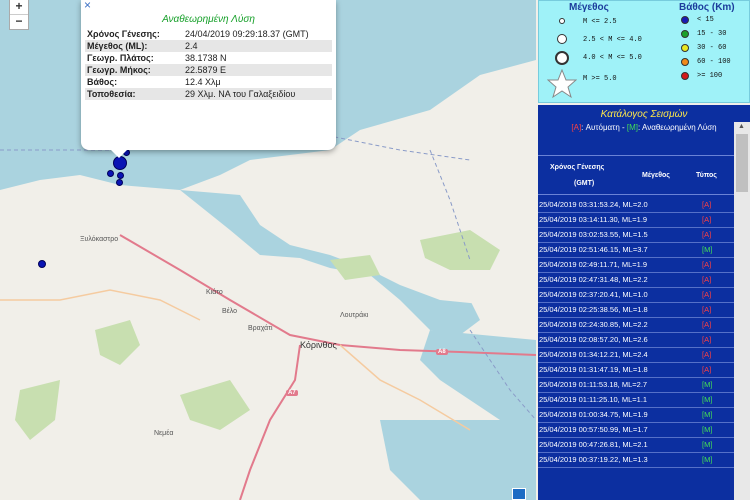  I want to click on depth-label: 15 - 30, so click(712, 34).